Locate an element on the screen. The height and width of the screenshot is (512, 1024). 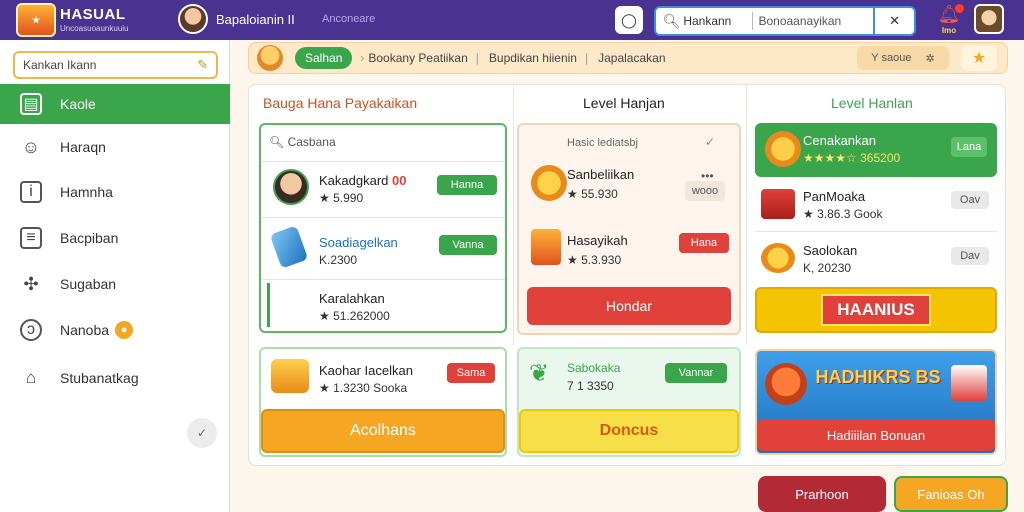
search-input: Hankann is located at coordinates (714, 21).